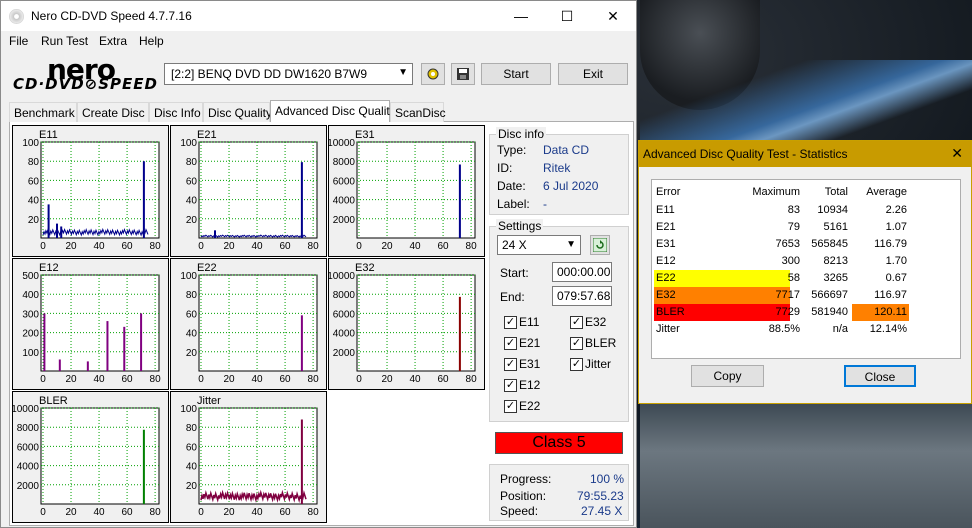 The height and width of the screenshot is (528, 972). Describe the element at coordinates (793, 278) in the screenshot. I see `stats-cell-max: 58` at that location.